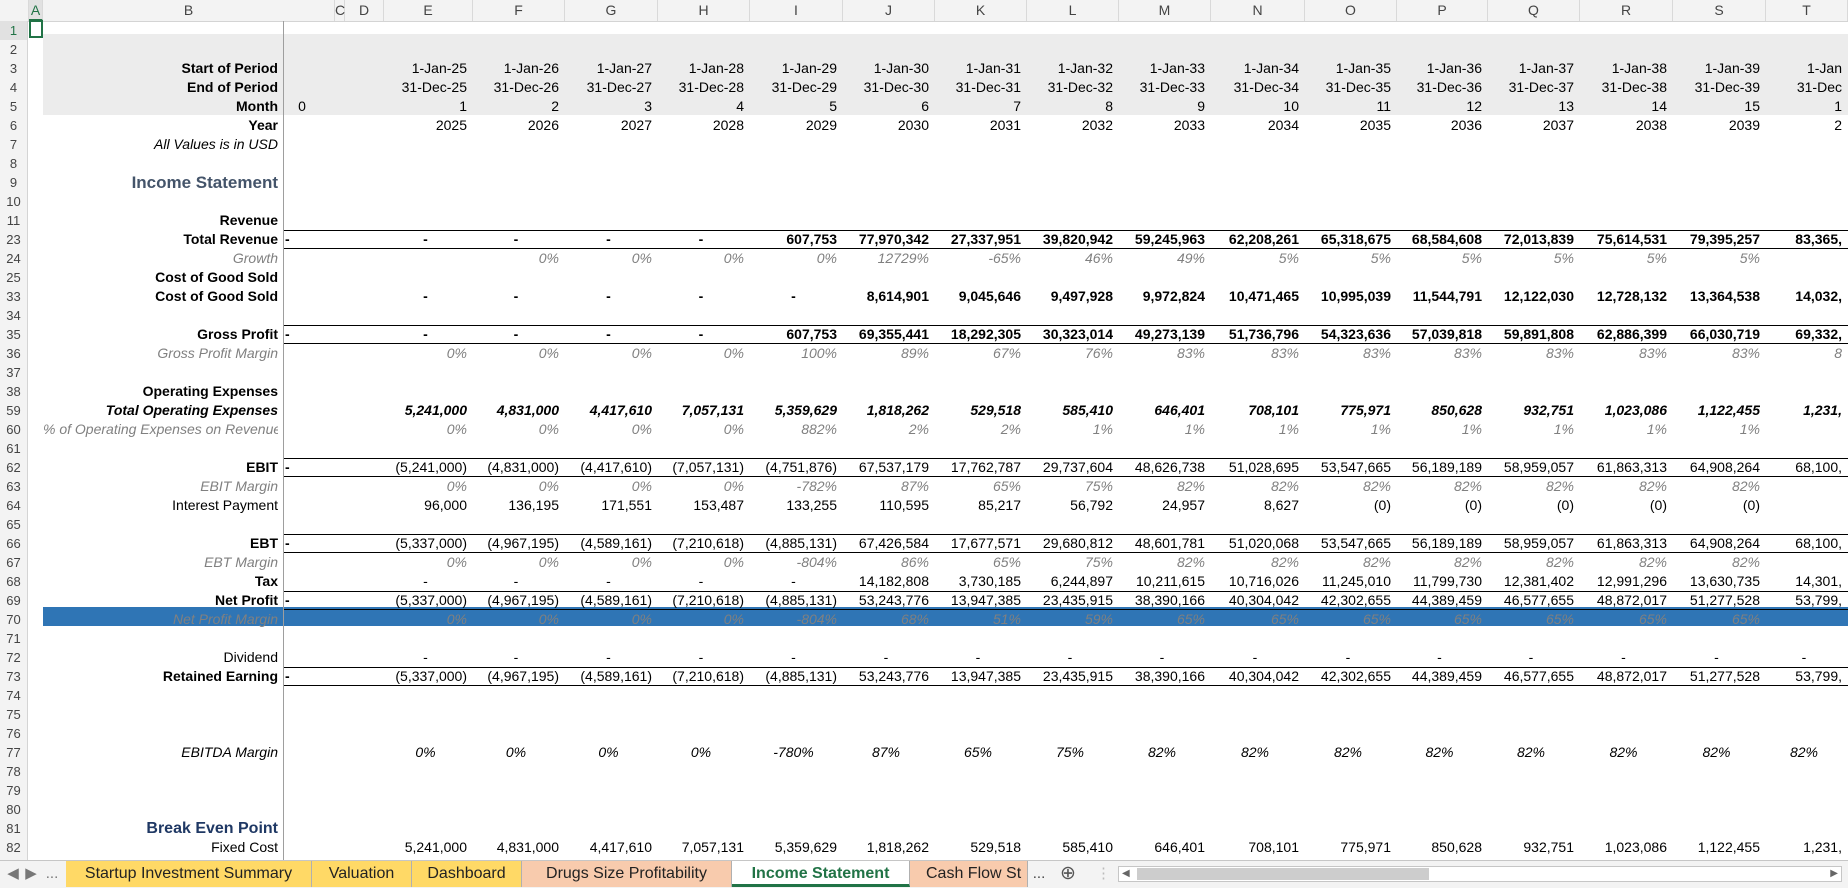  I want to click on row-header-24: 24, so click(14, 258).